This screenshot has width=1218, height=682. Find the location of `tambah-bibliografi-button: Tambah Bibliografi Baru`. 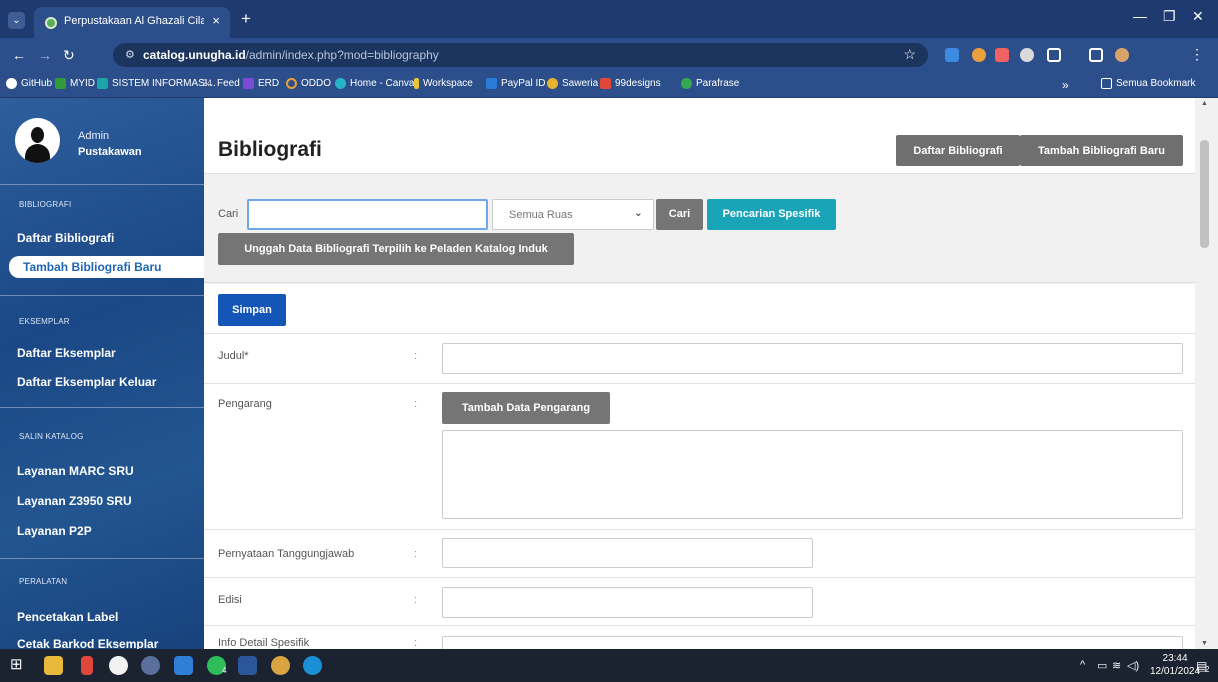

tambah-bibliografi-button: Tambah Bibliografi Baru is located at coordinates (1101, 150).